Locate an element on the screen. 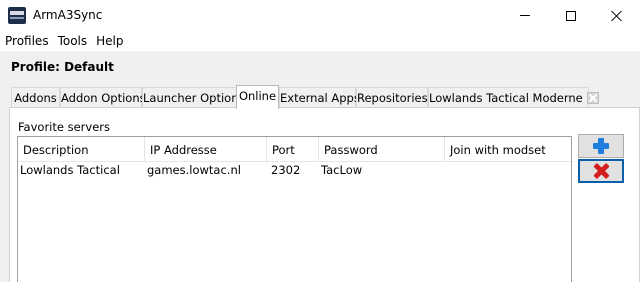 The image size is (640, 282). column-header-description: Description is located at coordinates (81, 149).